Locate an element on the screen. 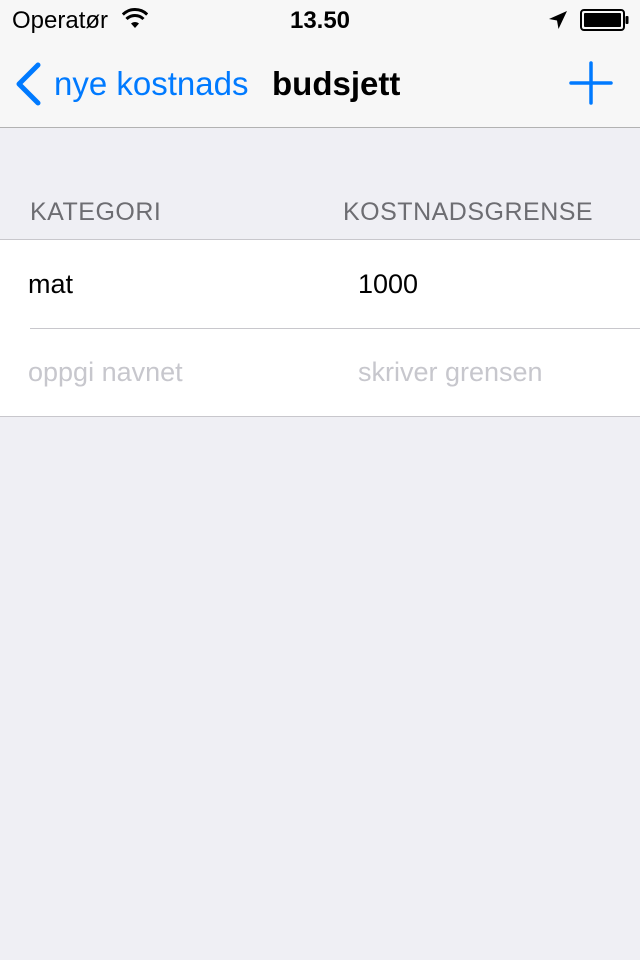 This screenshot has height=960, width=640. new-entry-row is located at coordinates (320, 372).